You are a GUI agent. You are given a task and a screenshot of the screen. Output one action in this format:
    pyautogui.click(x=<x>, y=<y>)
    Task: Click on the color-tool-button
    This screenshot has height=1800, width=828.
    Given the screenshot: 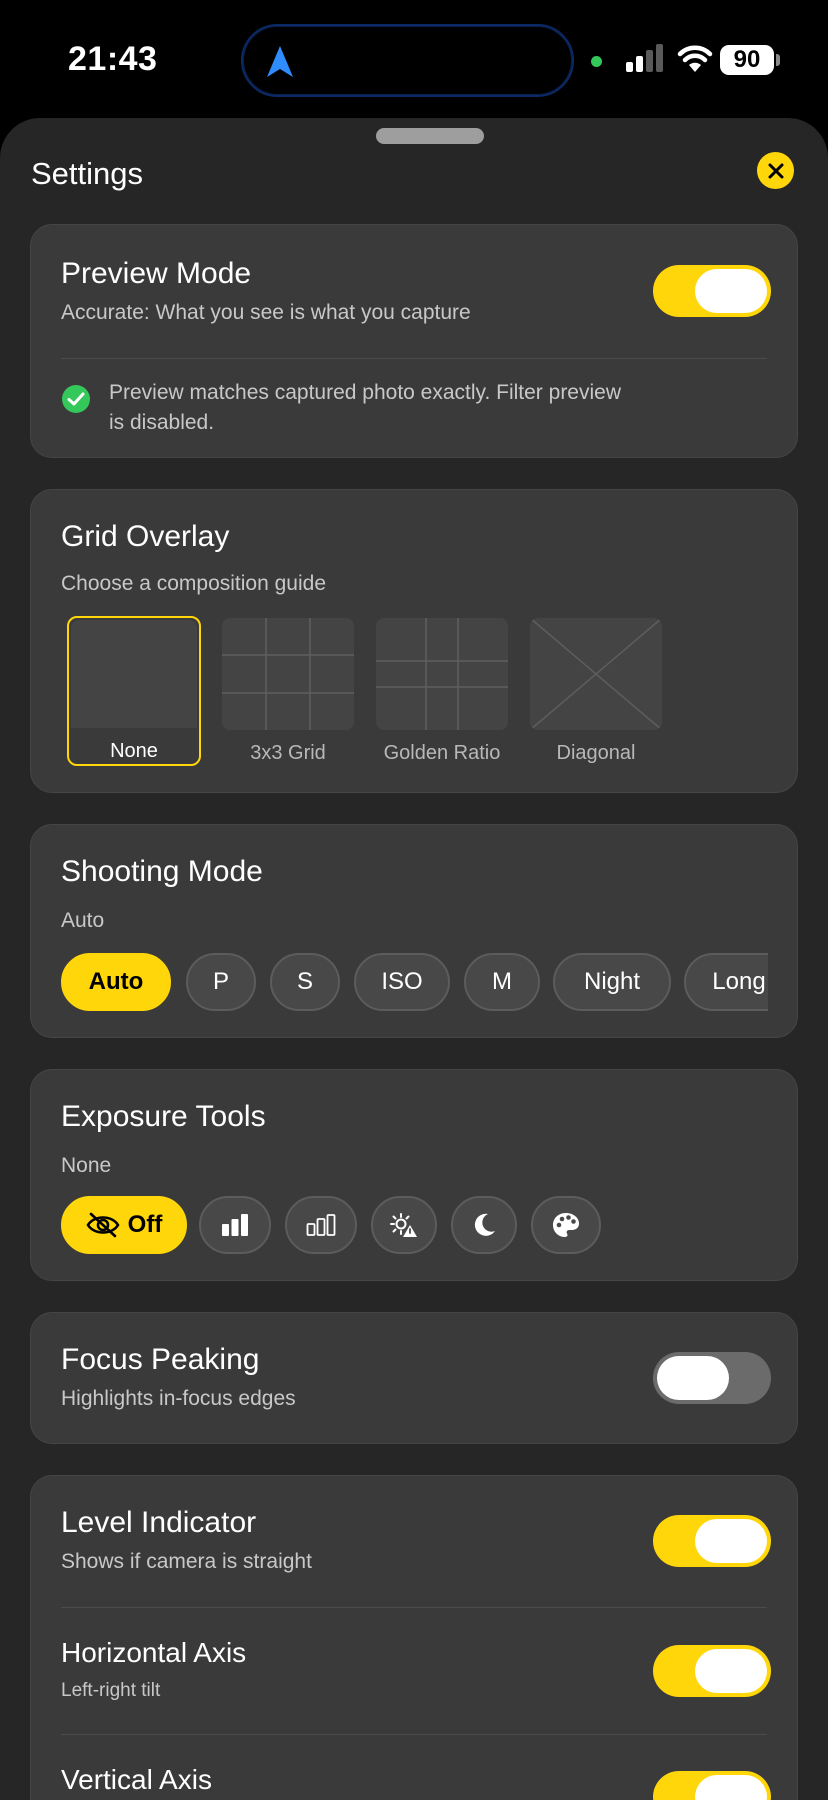 What is the action you would take?
    pyautogui.click(x=566, y=1225)
    